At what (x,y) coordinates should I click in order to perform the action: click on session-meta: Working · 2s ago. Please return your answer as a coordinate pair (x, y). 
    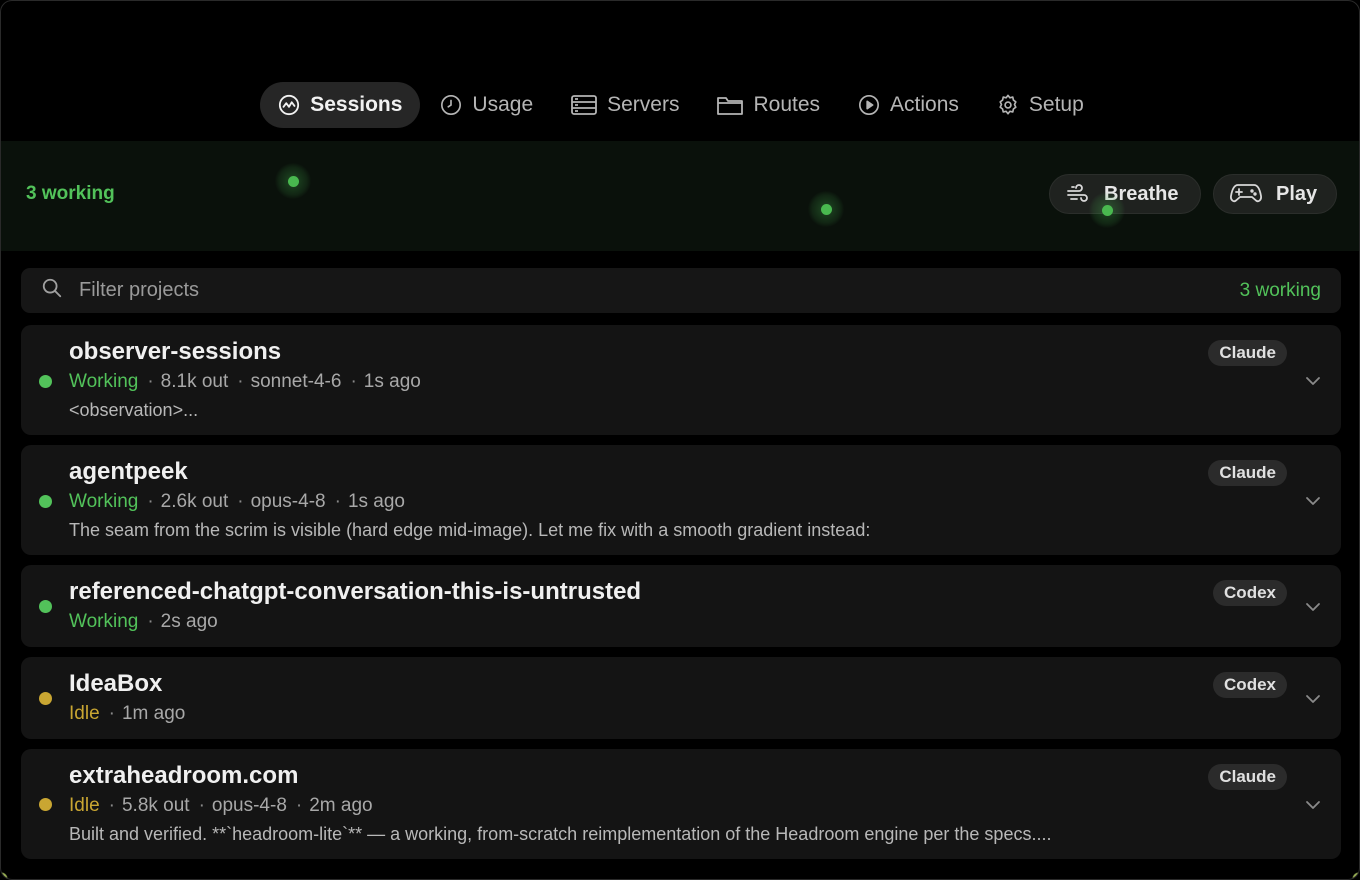
    Looking at the image, I should click on (143, 621).